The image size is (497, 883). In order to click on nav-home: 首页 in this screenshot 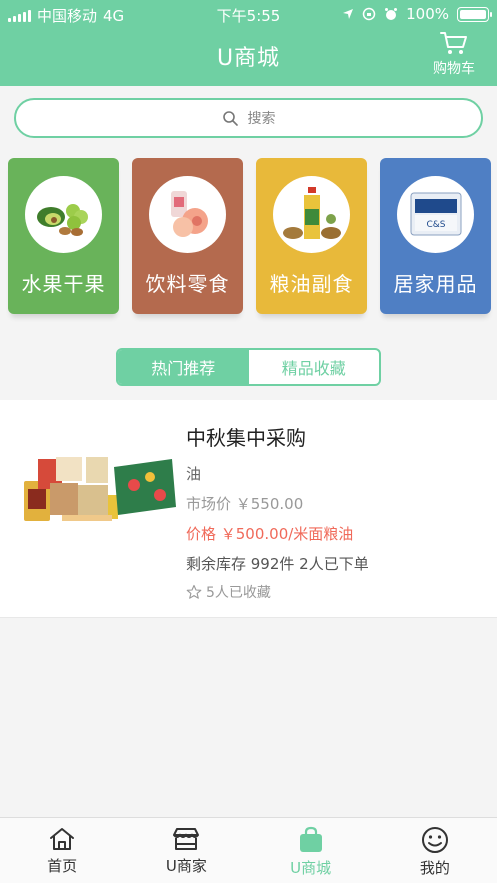, I will do `click(62, 850)`.